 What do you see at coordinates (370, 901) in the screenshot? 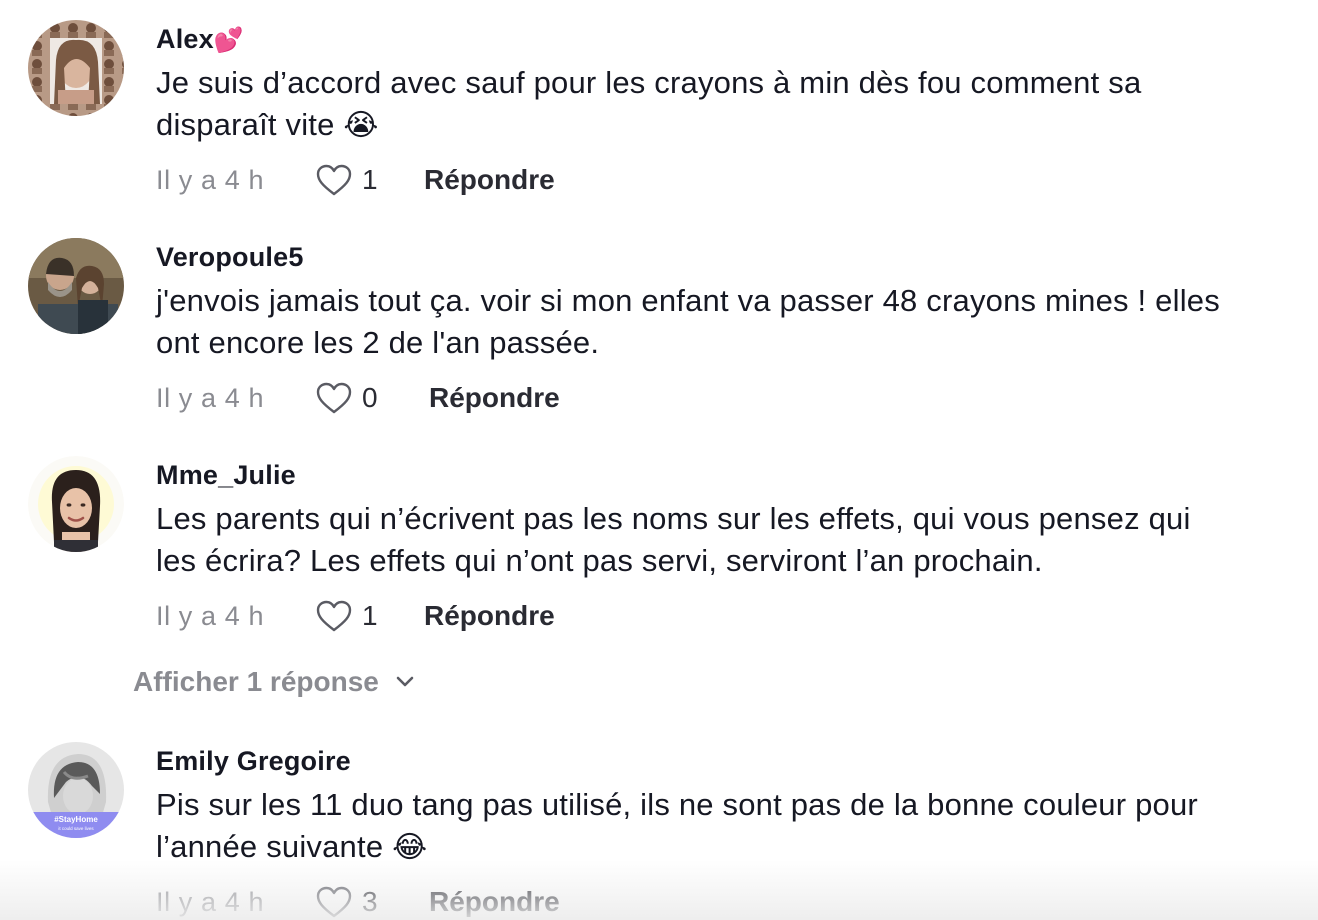
I see `like-count: 3` at bounding box center [370, 901].